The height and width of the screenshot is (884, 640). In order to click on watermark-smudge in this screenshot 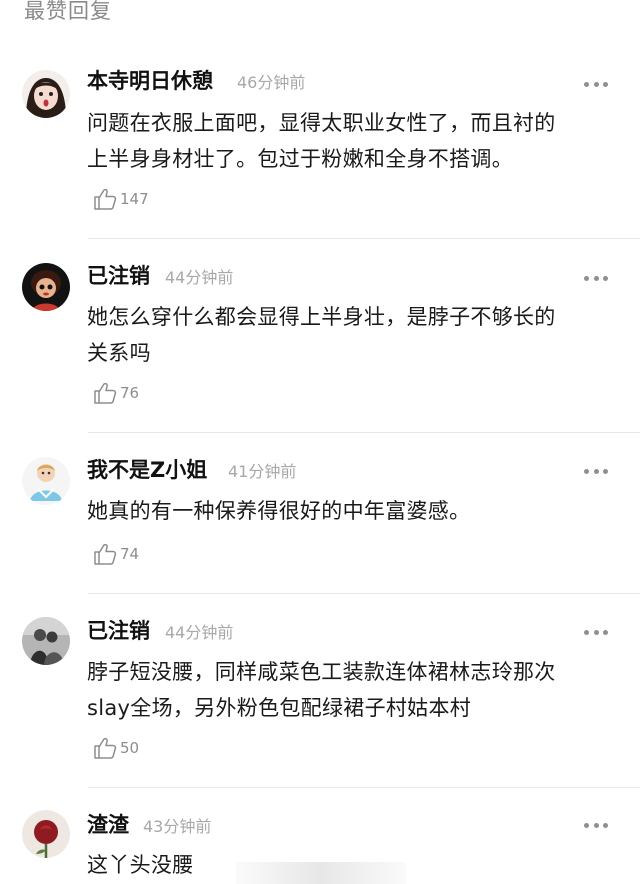, I will do `click(321, 873)`.